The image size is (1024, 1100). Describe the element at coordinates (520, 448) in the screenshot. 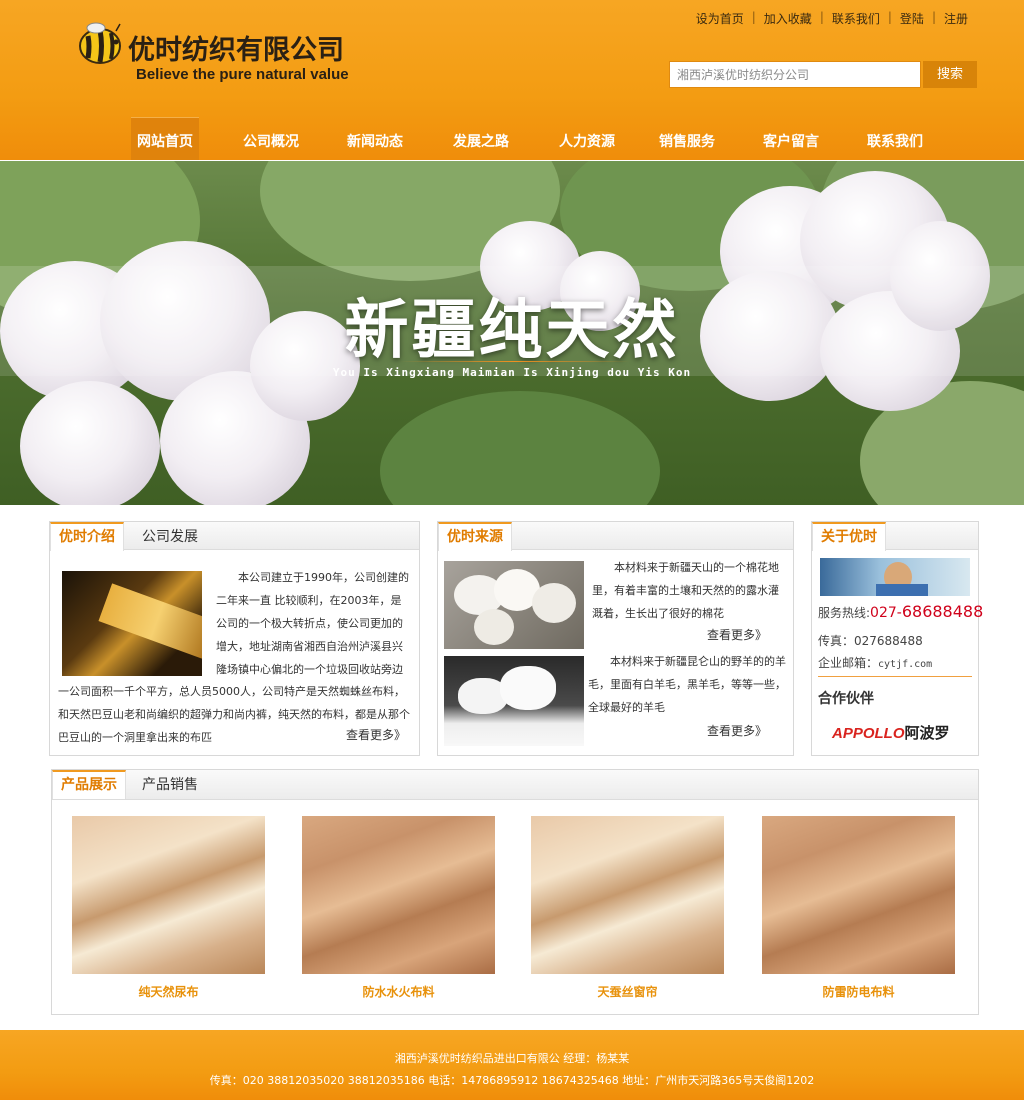

I see `leaf-shape` at that location.